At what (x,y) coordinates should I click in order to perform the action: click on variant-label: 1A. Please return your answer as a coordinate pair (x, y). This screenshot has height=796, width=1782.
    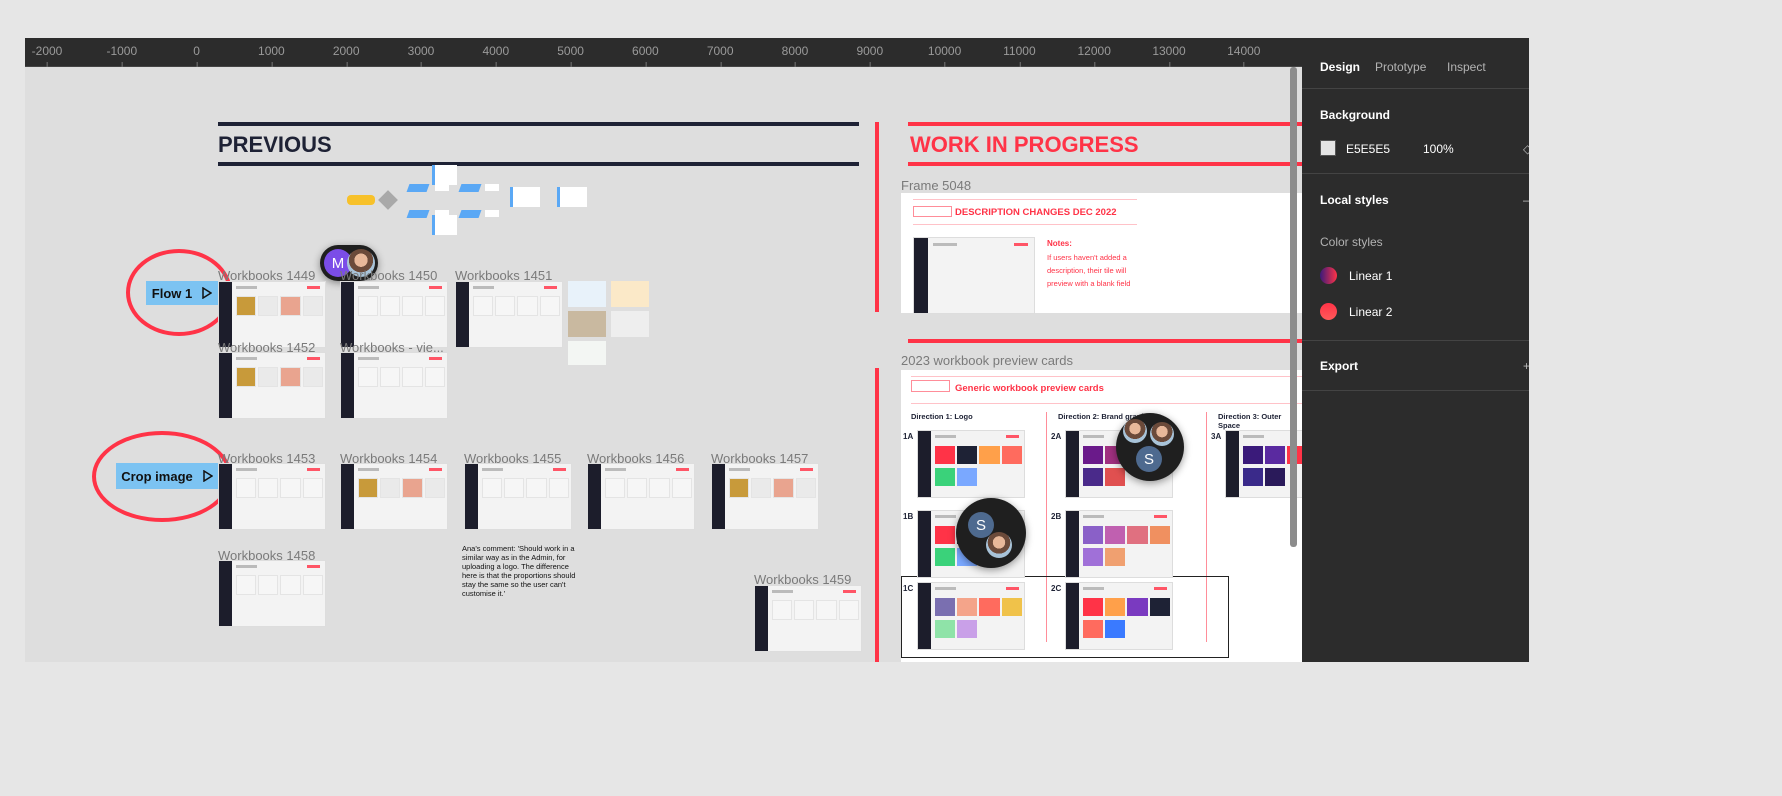
    Looking at the image, I should click on (908, 436).